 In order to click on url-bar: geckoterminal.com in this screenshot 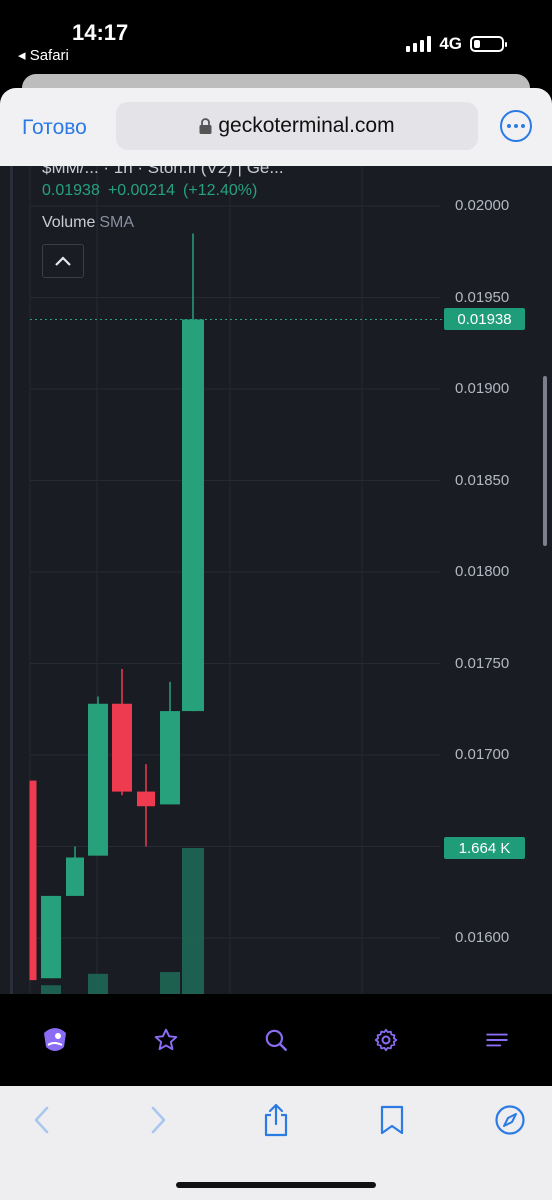, I will do `click(297, 126)`.